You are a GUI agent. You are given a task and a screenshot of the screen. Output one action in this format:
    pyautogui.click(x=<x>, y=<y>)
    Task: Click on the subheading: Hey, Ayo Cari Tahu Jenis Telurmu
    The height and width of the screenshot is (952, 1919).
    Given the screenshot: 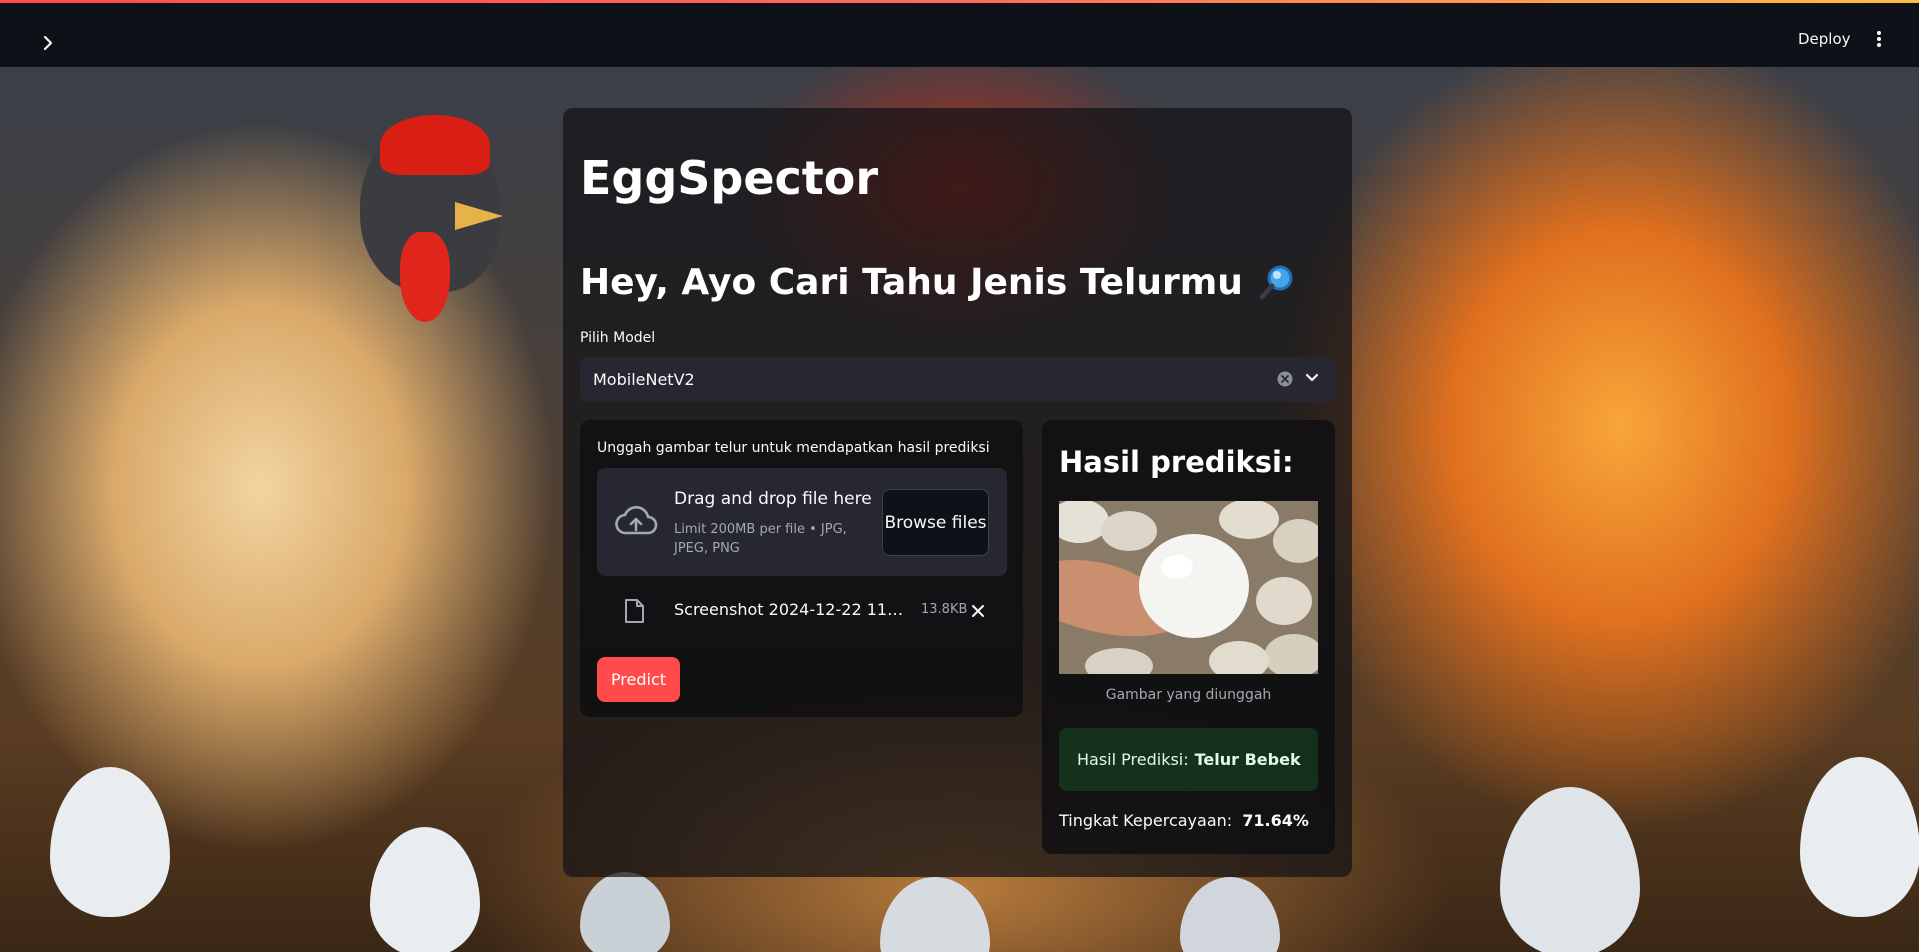 What is the action you would take?
    pyautogui.click(x=938, y=283)
    